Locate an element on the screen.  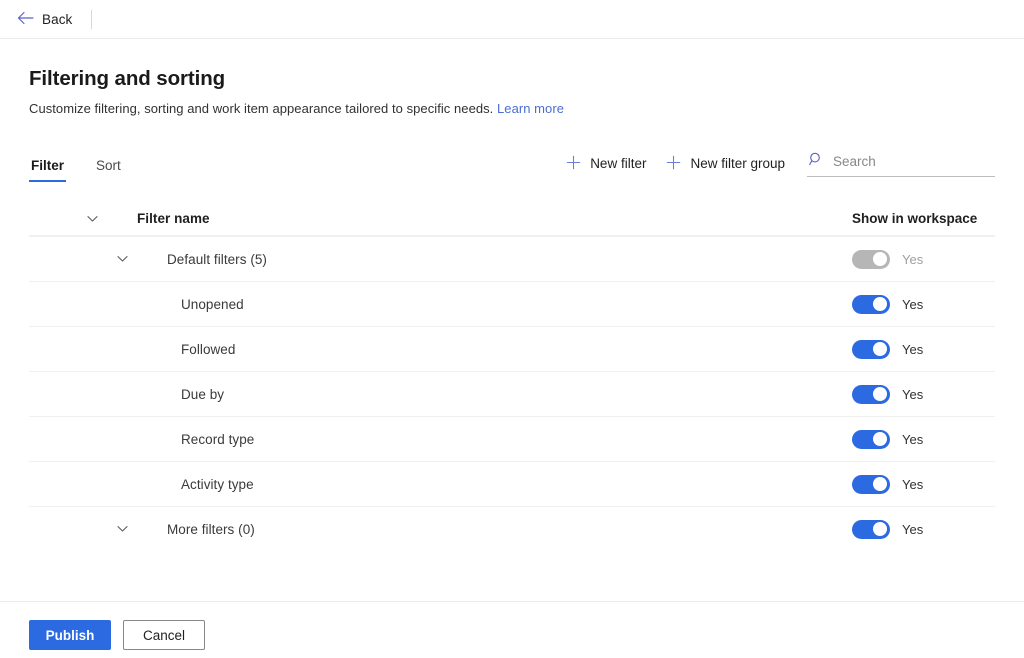
row-label: Record type is located at coordinates (218, 439).